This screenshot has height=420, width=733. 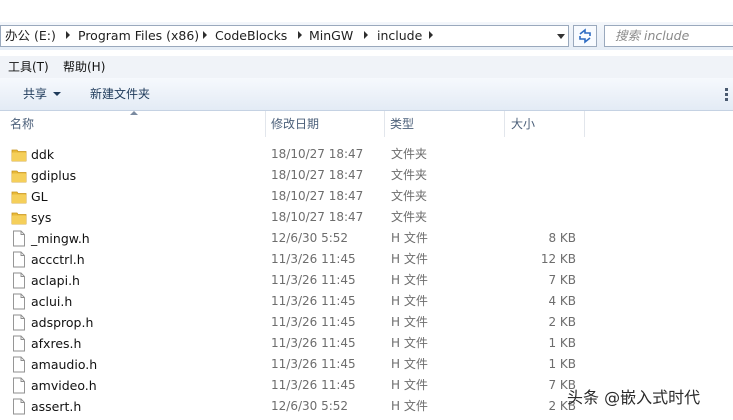 I want to click on list-item: accctrl.h 11/3/26 11:45 H 文件 12 KB, so click(x=366, y=259).